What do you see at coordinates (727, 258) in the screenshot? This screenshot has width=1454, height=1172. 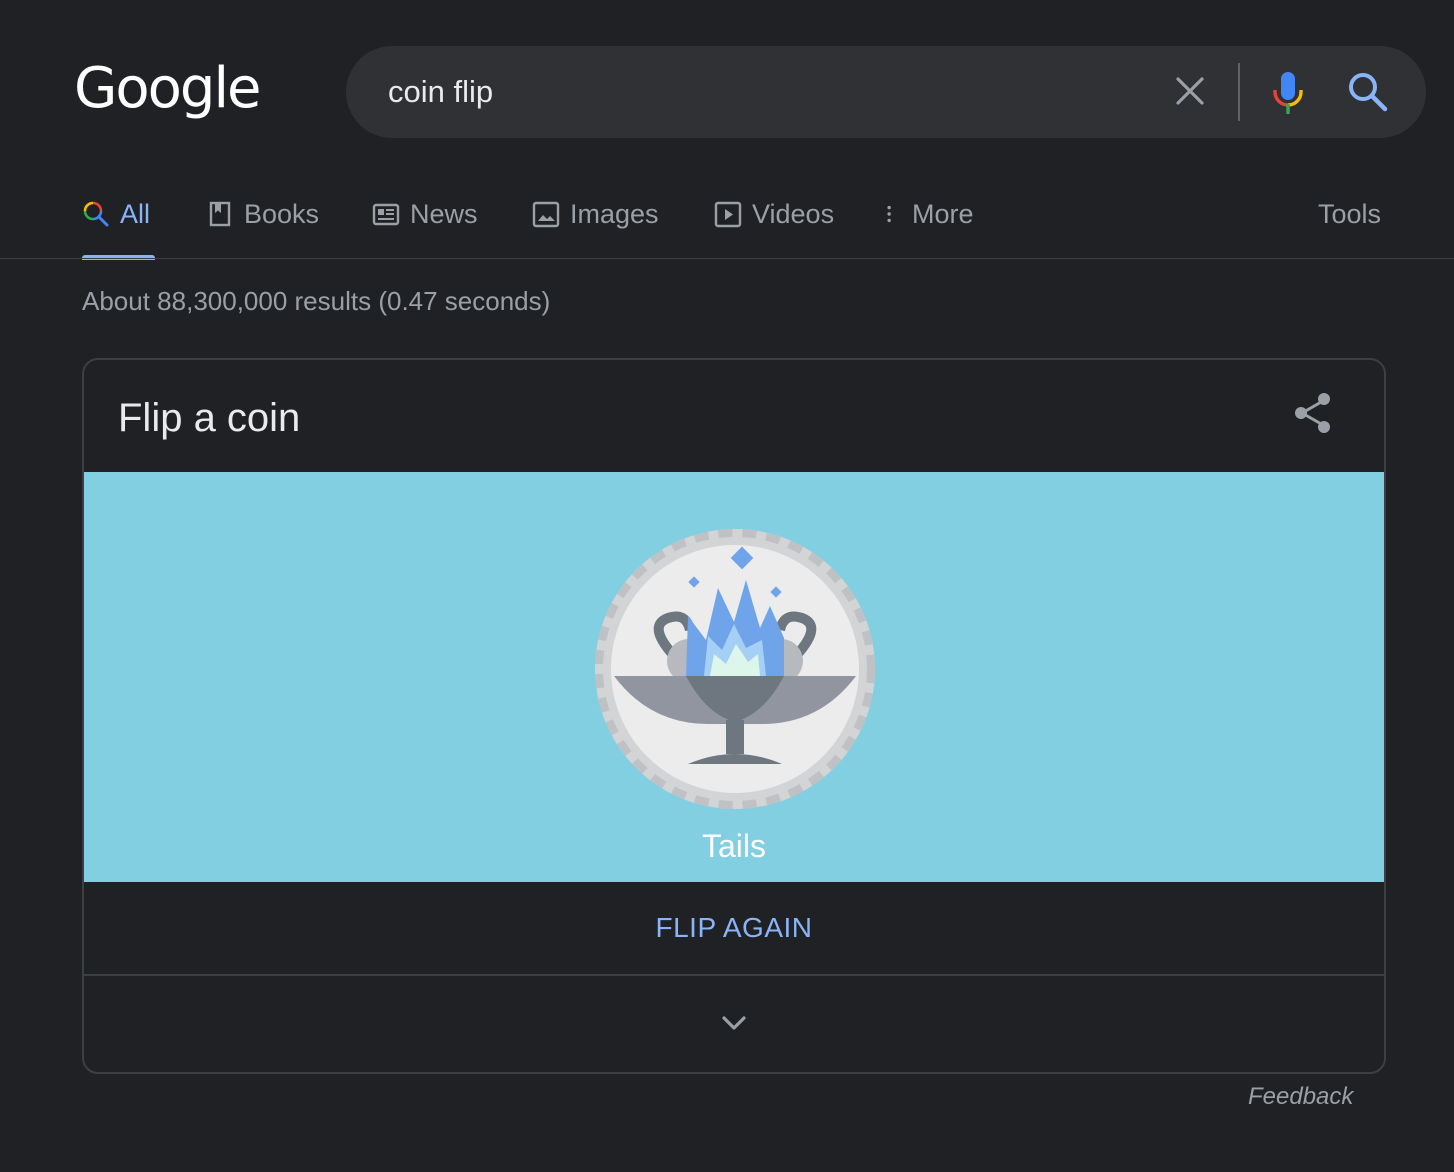 I see `tabs-divider` at bounding box center [727, 258].